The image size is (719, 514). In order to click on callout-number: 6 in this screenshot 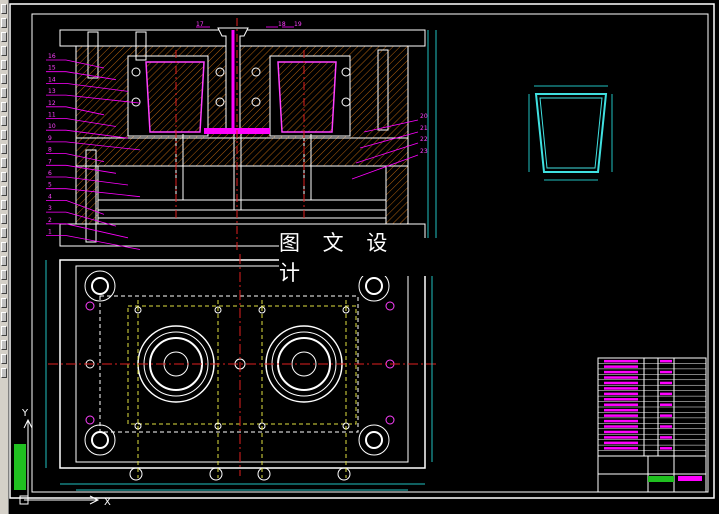, I will do `click(50, 173)`.